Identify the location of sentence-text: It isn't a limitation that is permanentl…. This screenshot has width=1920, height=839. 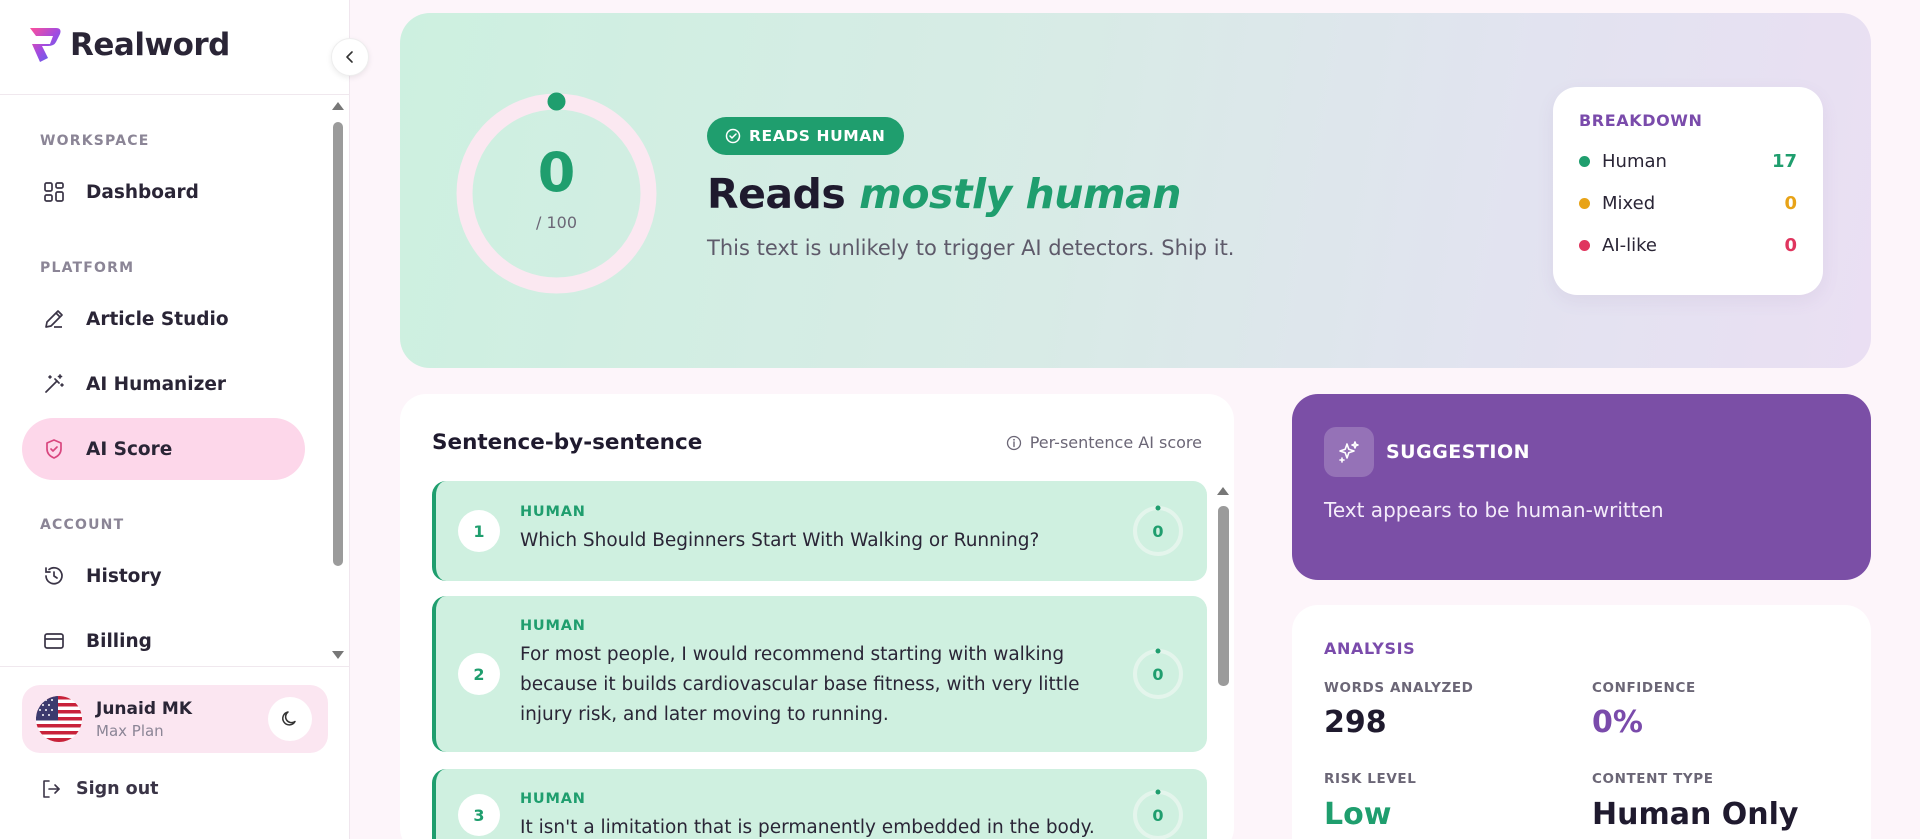
(807, 827).